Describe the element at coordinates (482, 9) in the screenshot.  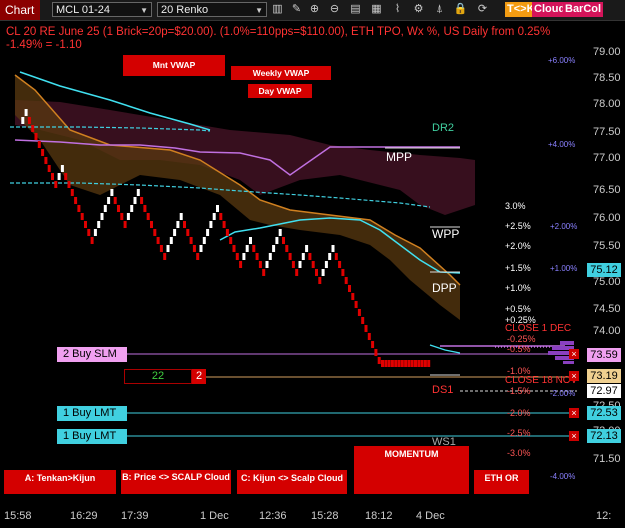
I see `refresh-icon: ⟳` at that location.